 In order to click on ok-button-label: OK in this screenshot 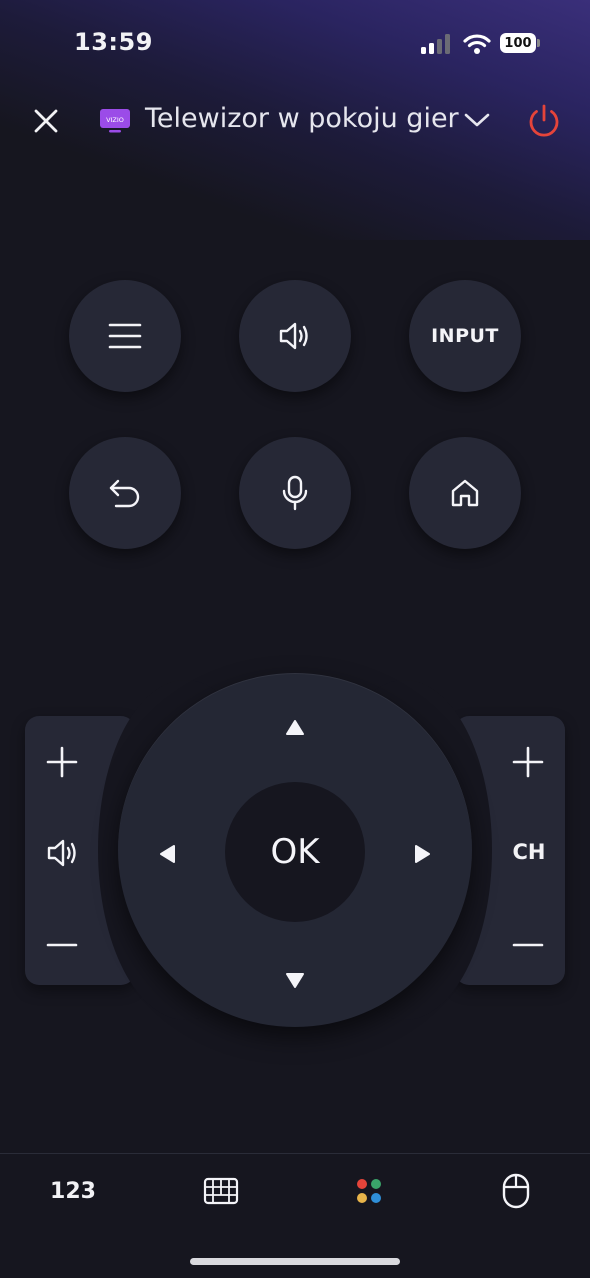, I will do `click(295, 852)`.